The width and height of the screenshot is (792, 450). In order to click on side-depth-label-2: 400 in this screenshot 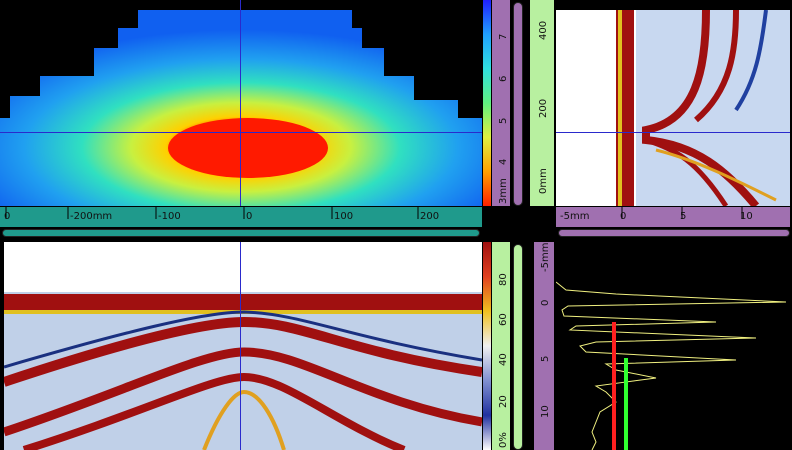, I will do `click(543, 30)`.